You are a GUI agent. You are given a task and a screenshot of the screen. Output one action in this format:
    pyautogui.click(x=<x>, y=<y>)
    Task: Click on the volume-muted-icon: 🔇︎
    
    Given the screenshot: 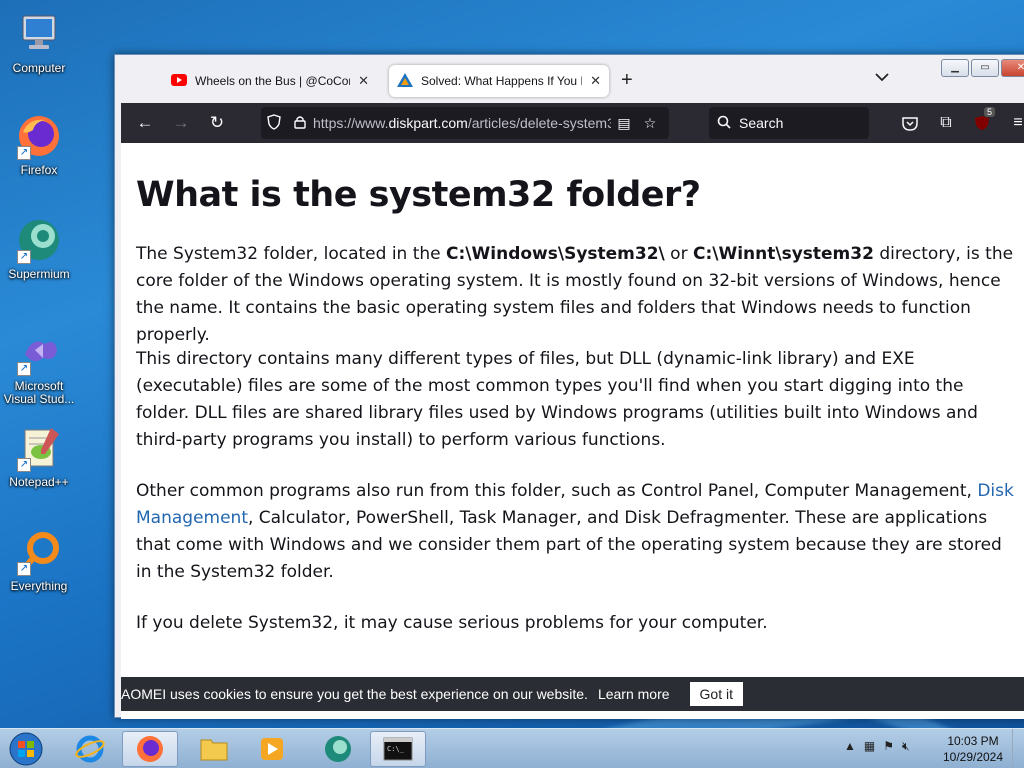 What is the action you would take?
    pyautogui.click(x=906, y=746)
    